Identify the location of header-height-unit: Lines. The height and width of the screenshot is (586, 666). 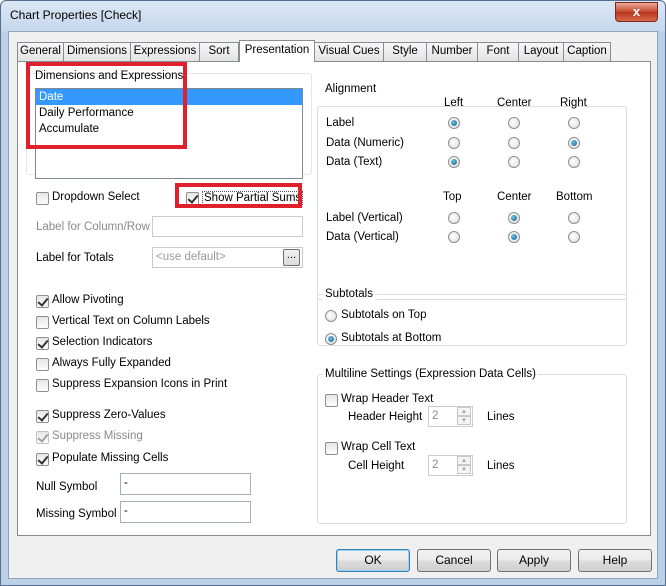
(501, 417).